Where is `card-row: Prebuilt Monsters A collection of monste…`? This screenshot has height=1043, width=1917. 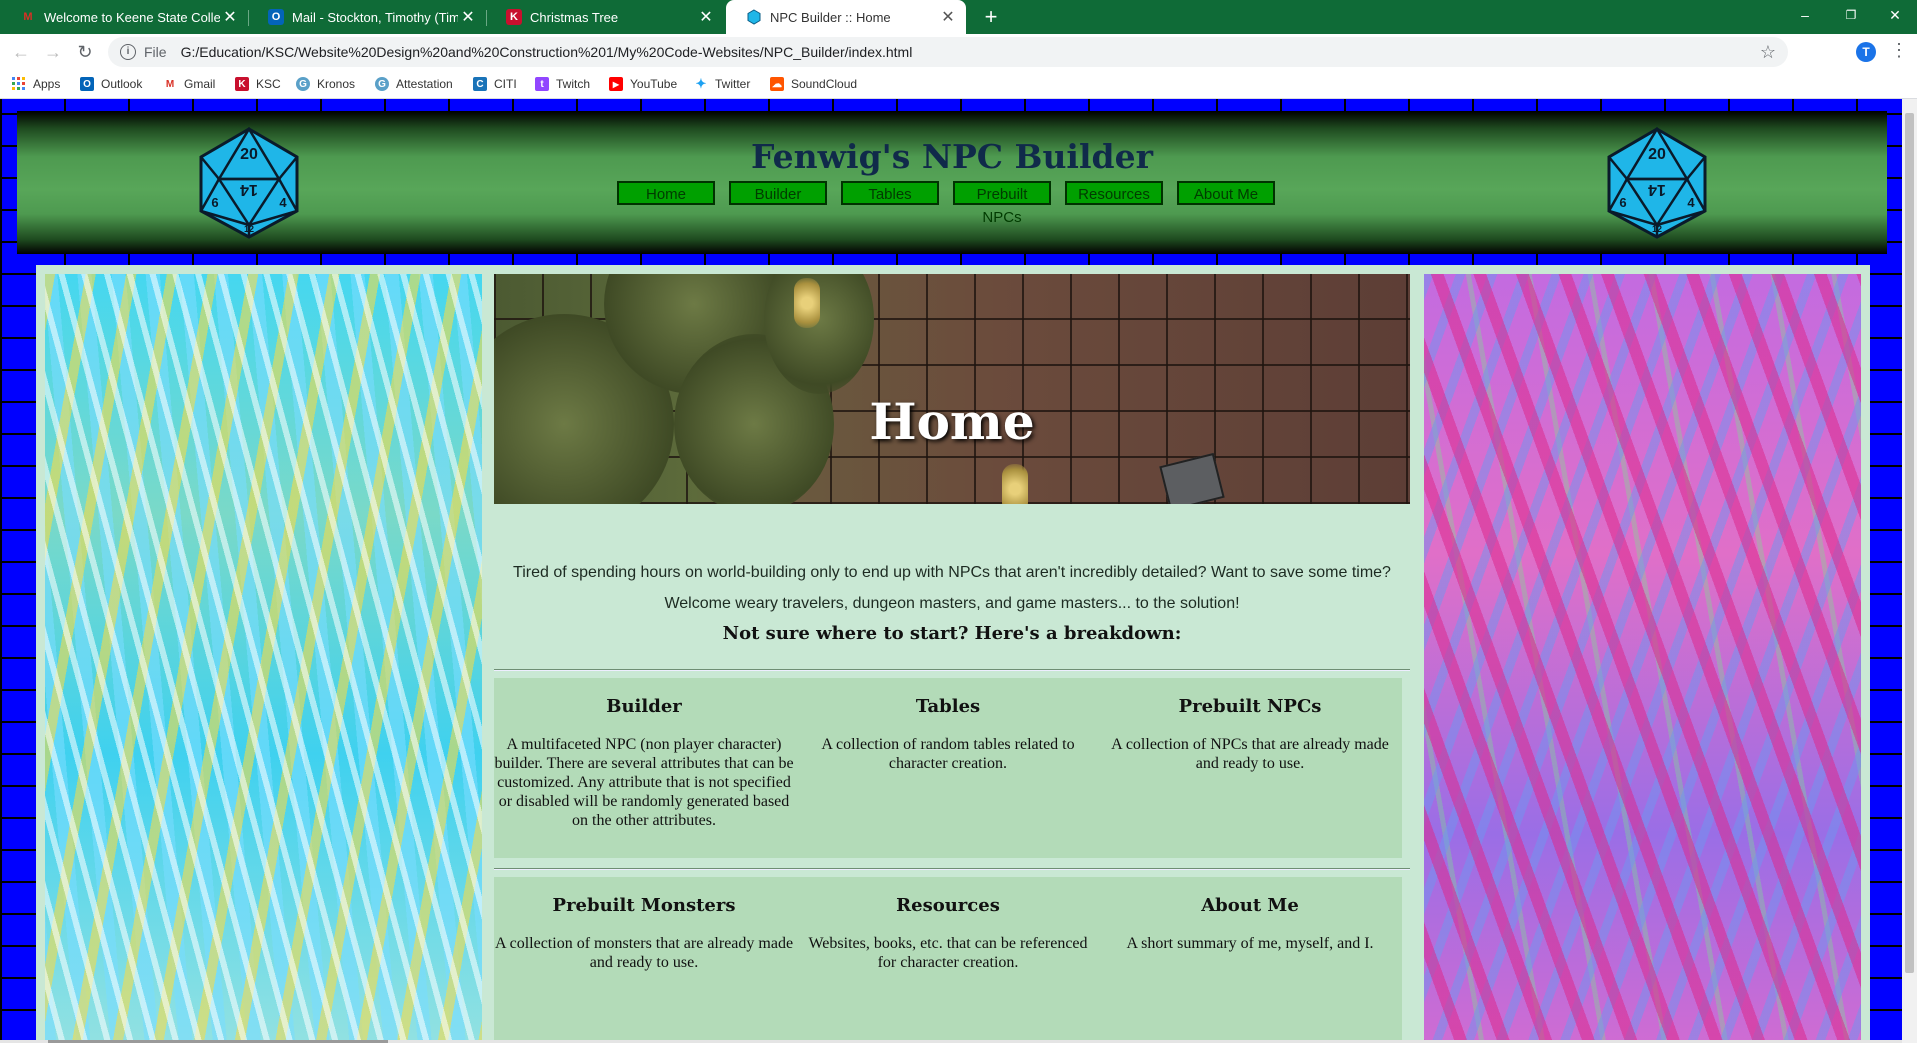
card-row: Prebuilt Monsters A collection of monste… is located at coordinates (948, 960).